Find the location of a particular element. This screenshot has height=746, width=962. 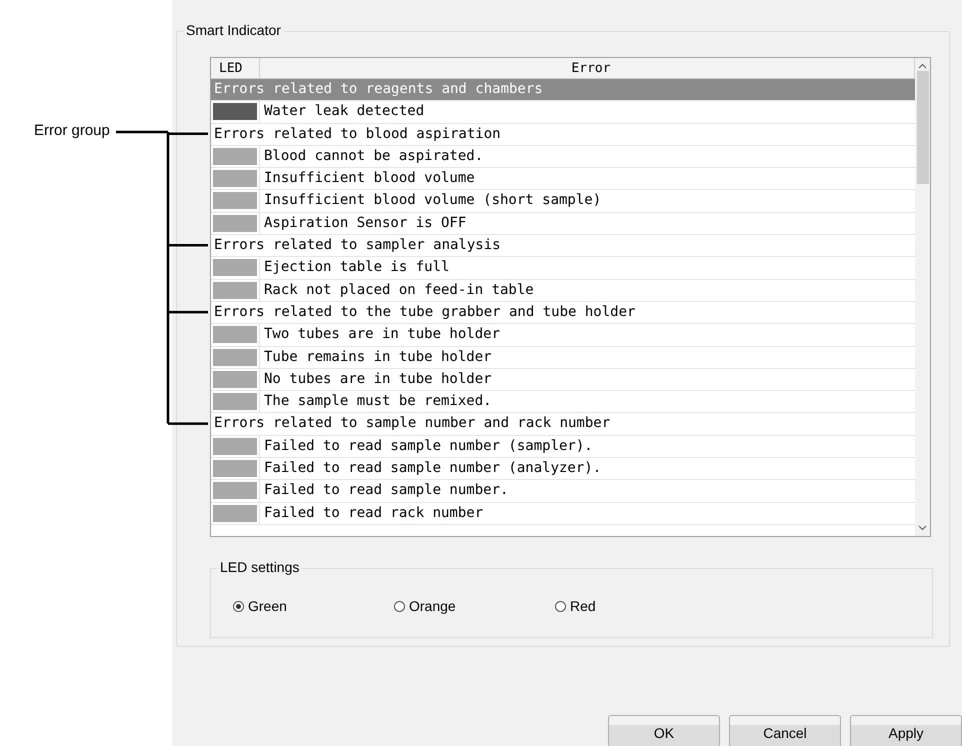

scroll-up-icon is located at coordinates (922, 66).